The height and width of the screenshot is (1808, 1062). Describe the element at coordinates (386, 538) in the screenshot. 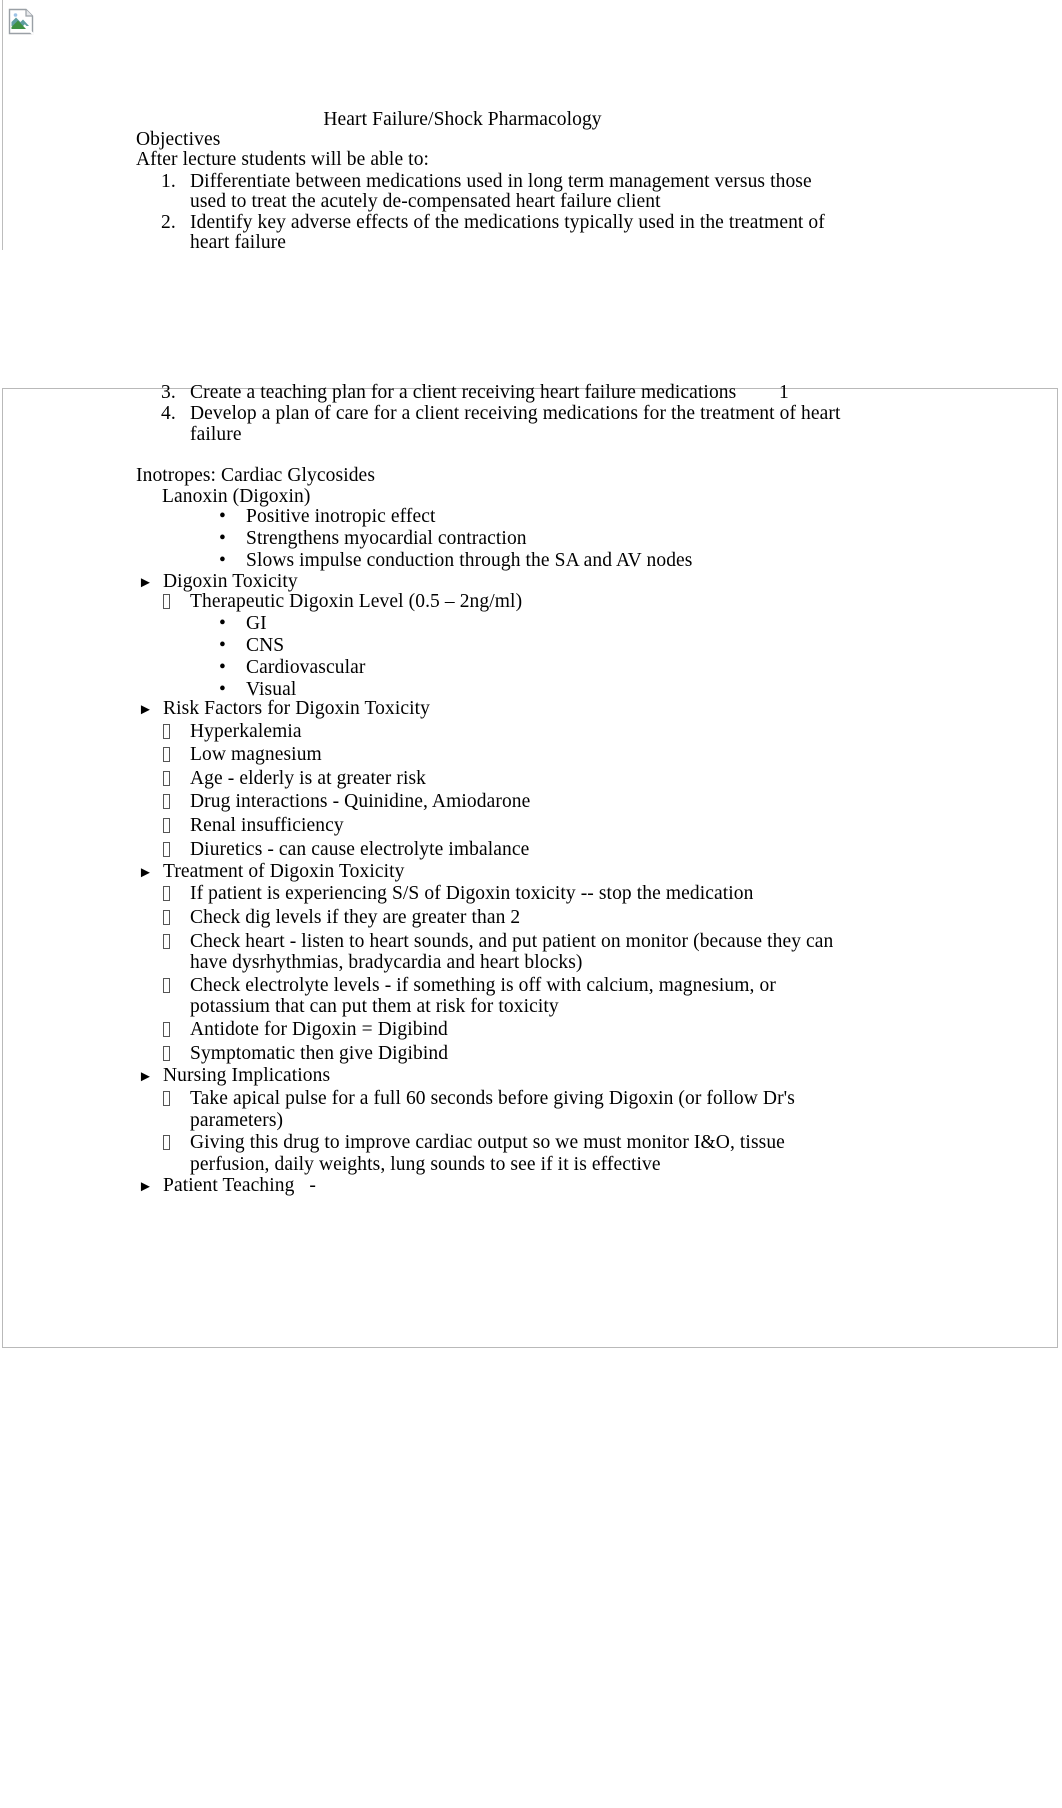

I see `inotropes-effect-2: Strengthens myocardial contraction` at that location.